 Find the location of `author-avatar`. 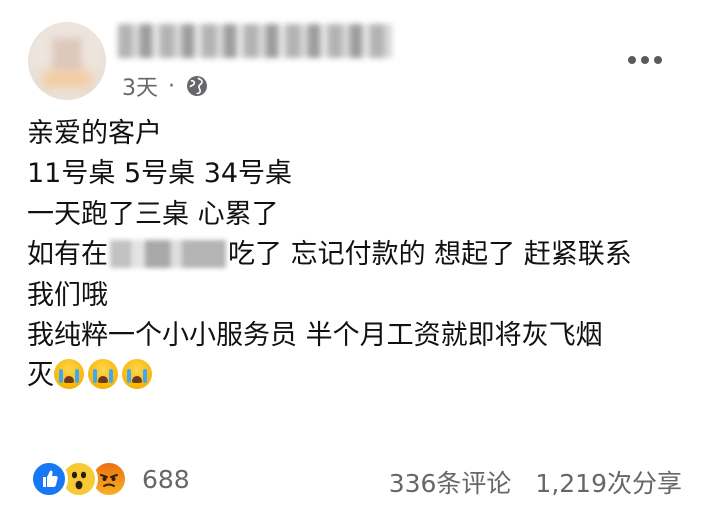

author-avatar is located at coordinates (67, 61).